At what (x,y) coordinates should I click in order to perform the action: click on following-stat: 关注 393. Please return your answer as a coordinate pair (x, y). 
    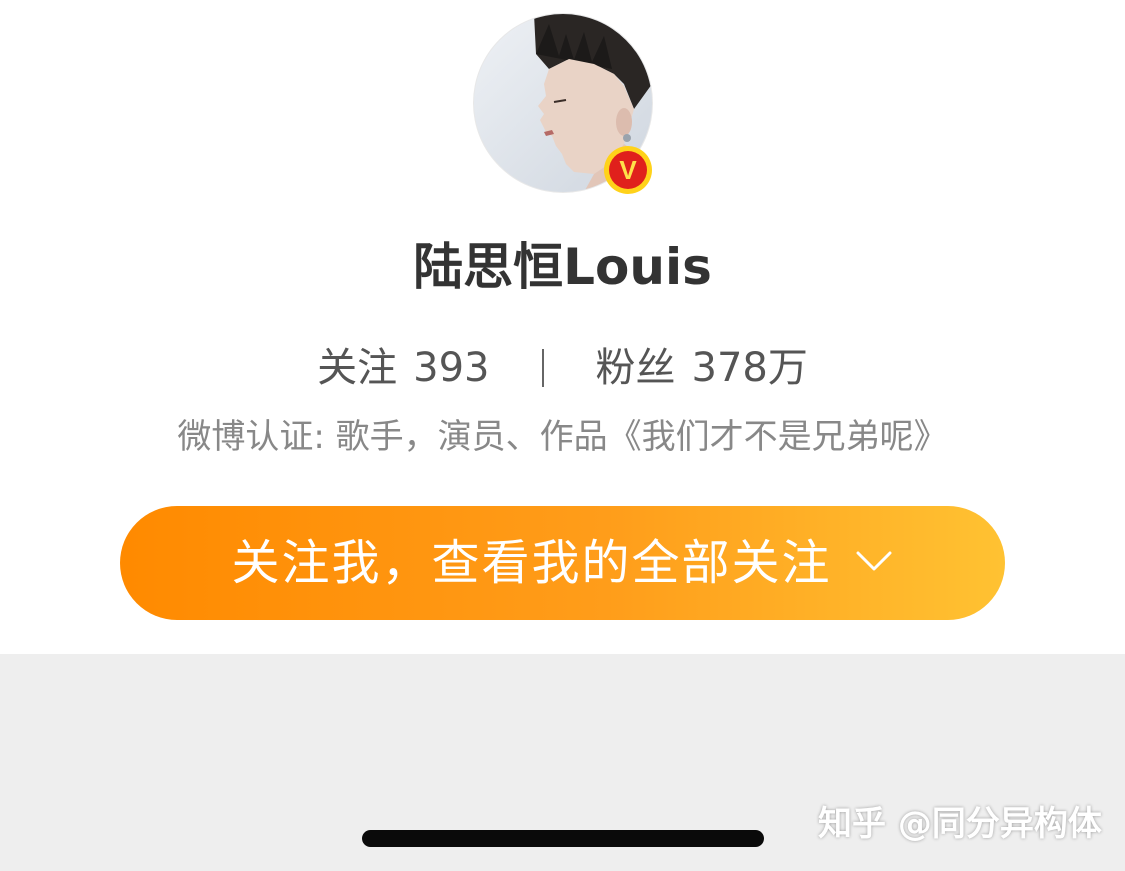
    Looking at the image, I should click on (403, 368).